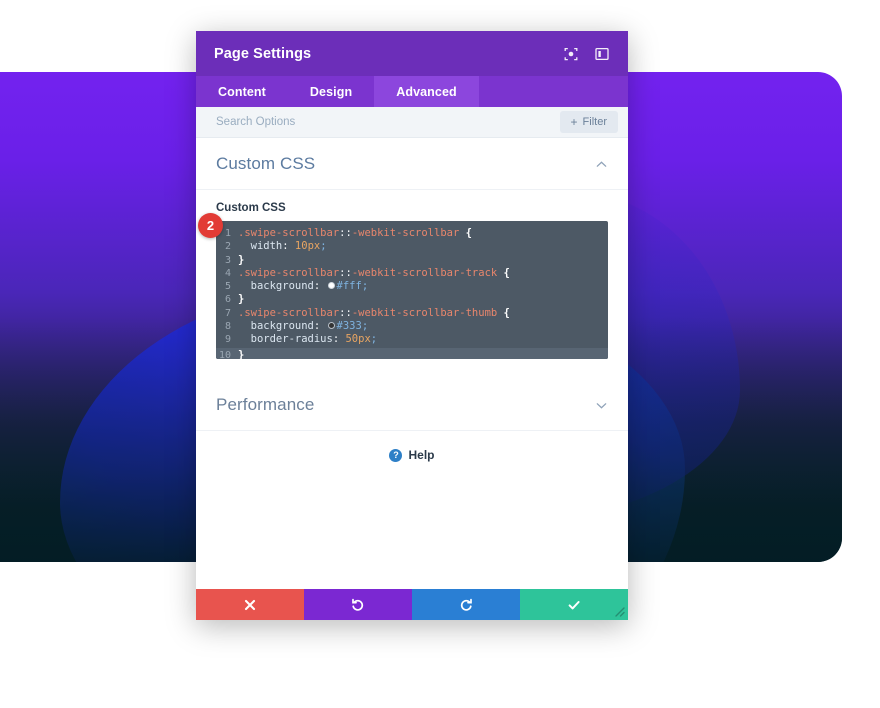  I want to click on code-line-text: .swipe-scrollbar::-webkit-scrollbar {, so click(355, 233).